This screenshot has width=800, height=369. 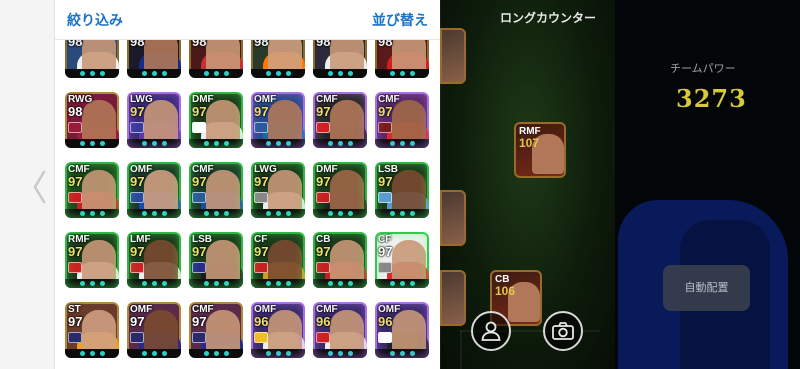 I want to click on formation-label: ロングカウンター, so click(x=548, y=17).